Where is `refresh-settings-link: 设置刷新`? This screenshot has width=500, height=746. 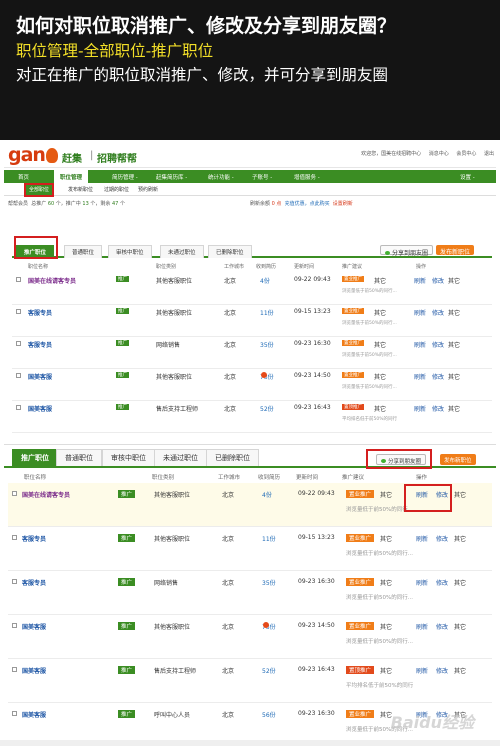
refresh-settings-link: 设置刷新 is located at coordinates (343, 204).